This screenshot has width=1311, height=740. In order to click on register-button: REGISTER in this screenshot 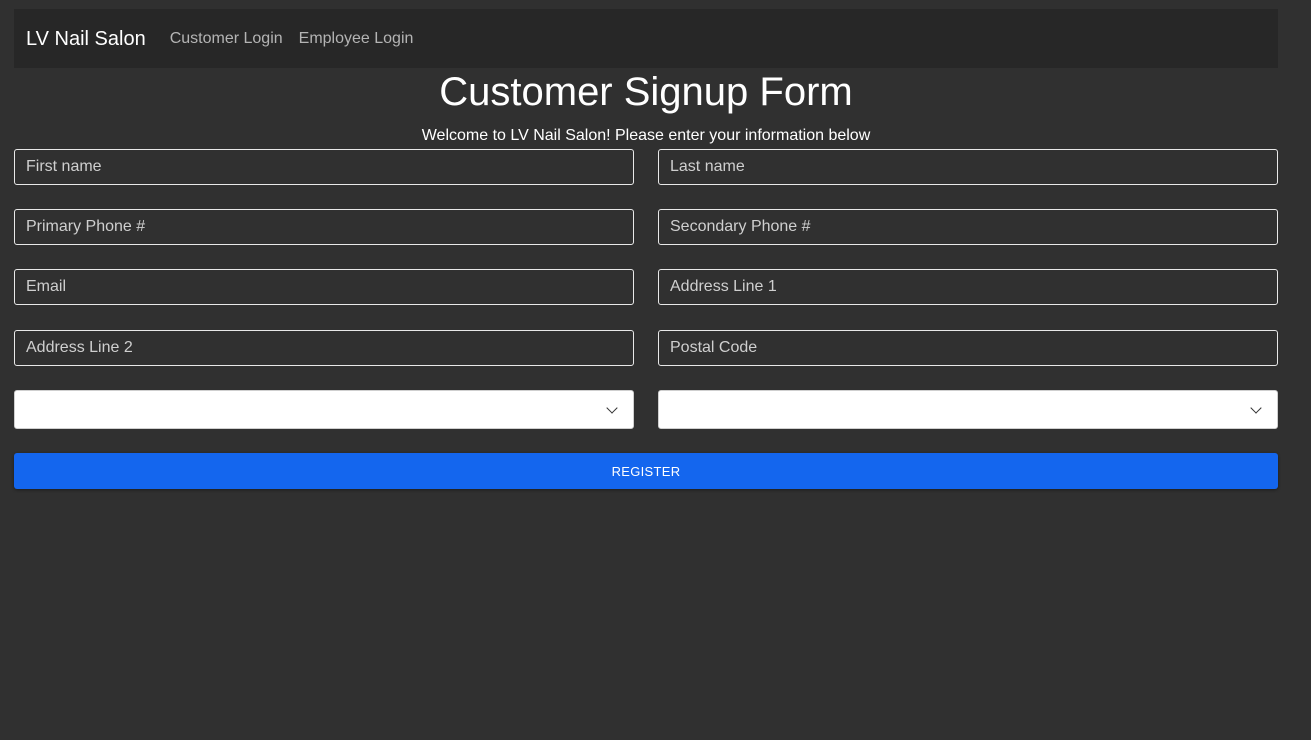, I will do `click(646, 471)`.